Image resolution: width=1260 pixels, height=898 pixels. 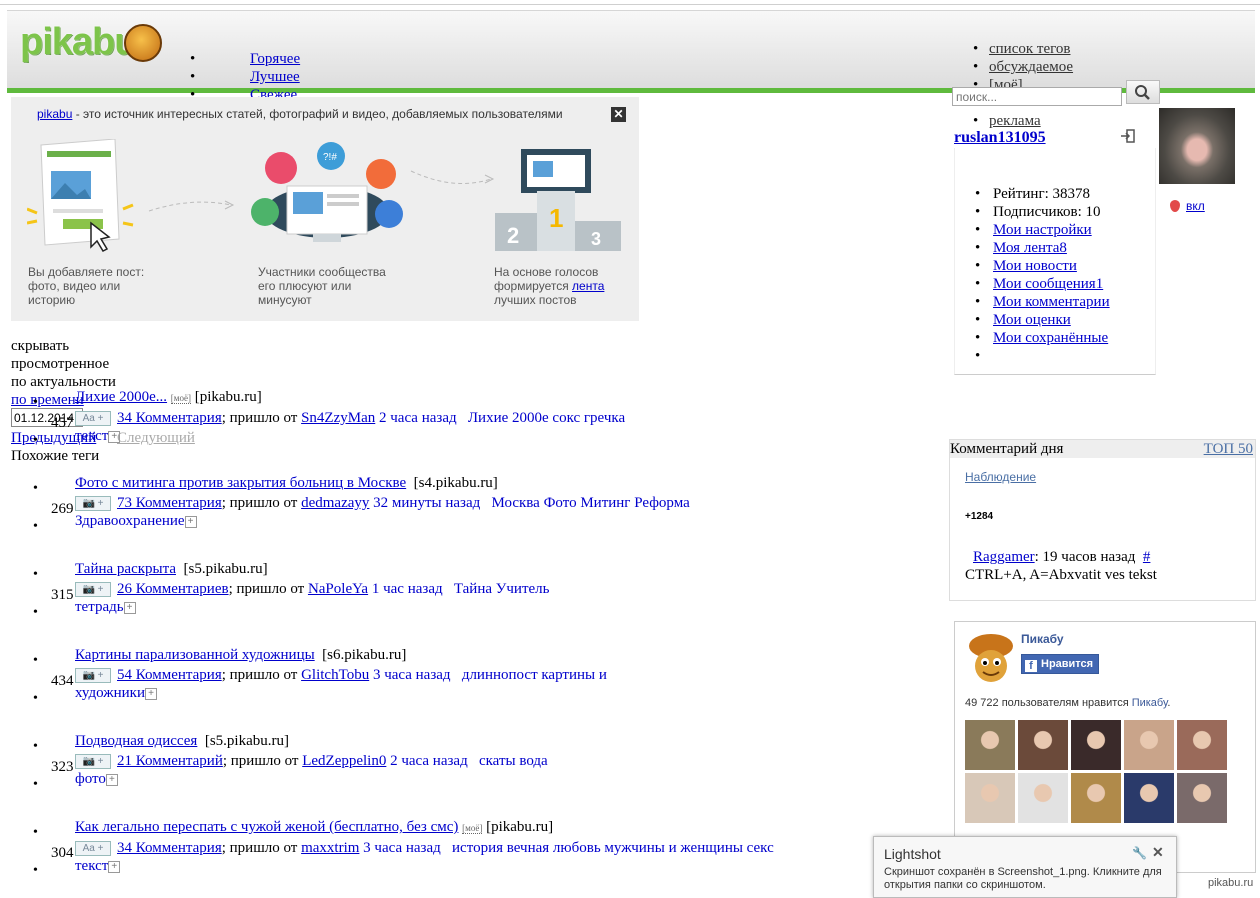 I want to click on post-tags: Здравоохранение, so click(x=130, y=521).